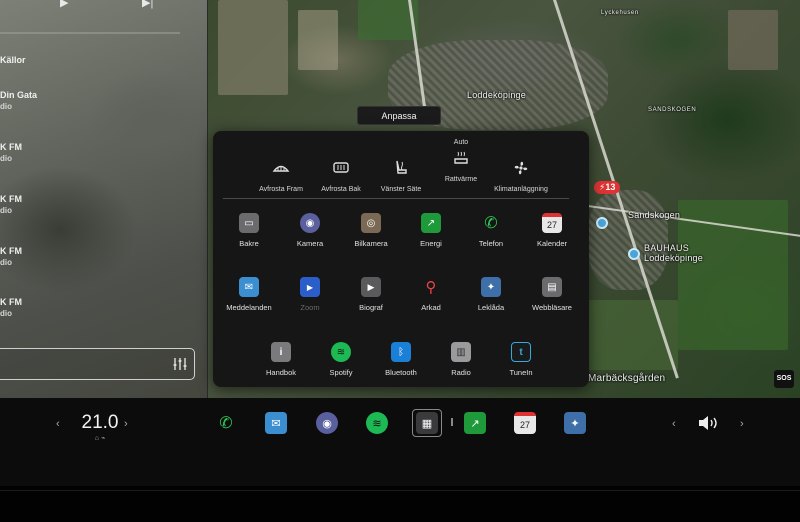 This screenshot has width=800, height=522. Describe the element at coordinates (371, 223) in the screenshot. I see `dashcam-icon: ◎` at that location.